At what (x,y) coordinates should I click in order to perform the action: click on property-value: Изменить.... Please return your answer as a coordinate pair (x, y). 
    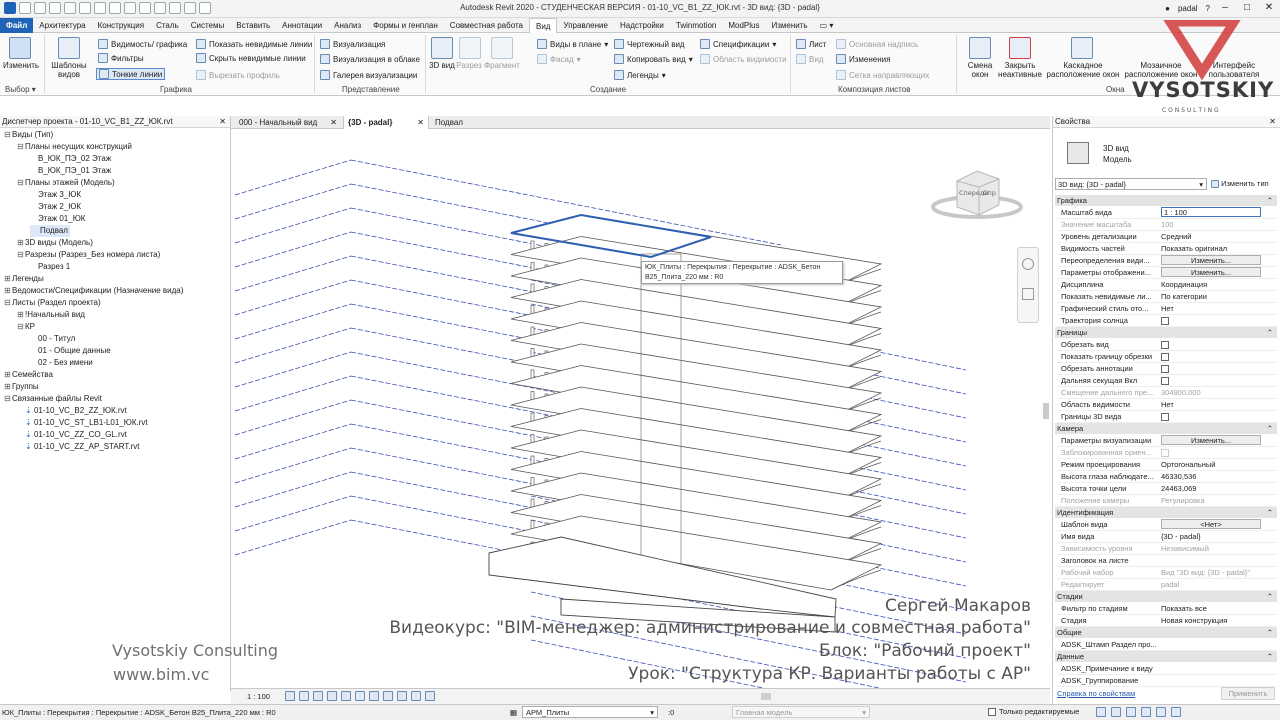
    Looking at the image, I should click on (1219, 441).